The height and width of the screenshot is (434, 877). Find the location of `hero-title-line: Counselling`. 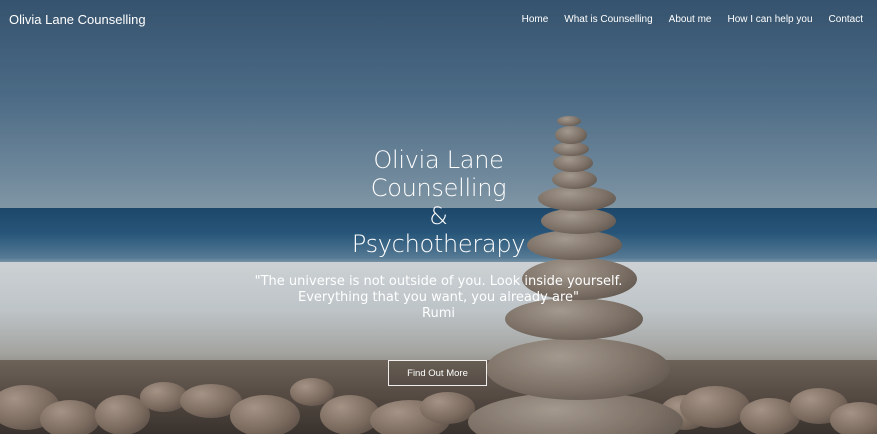

hero-title-line: Counselling is located at coordinates (438, 188).